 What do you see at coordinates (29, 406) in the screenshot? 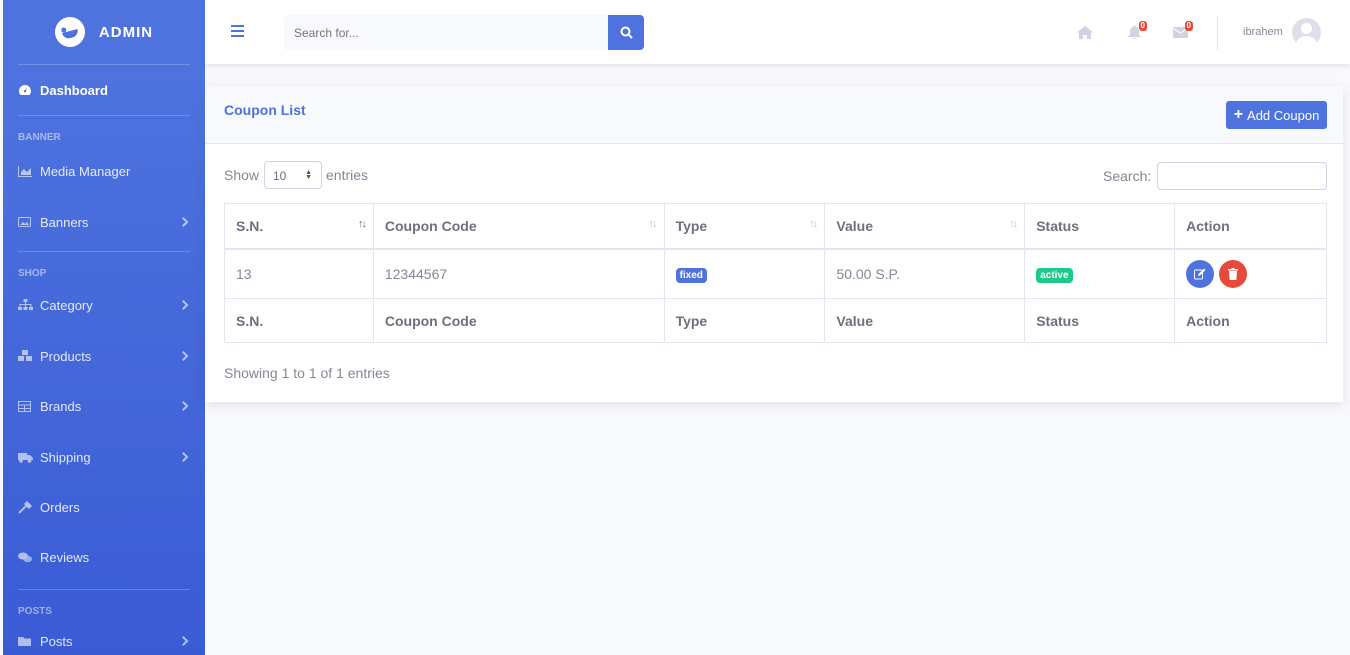
I see `table-icon` at bounding box center [29, 406].